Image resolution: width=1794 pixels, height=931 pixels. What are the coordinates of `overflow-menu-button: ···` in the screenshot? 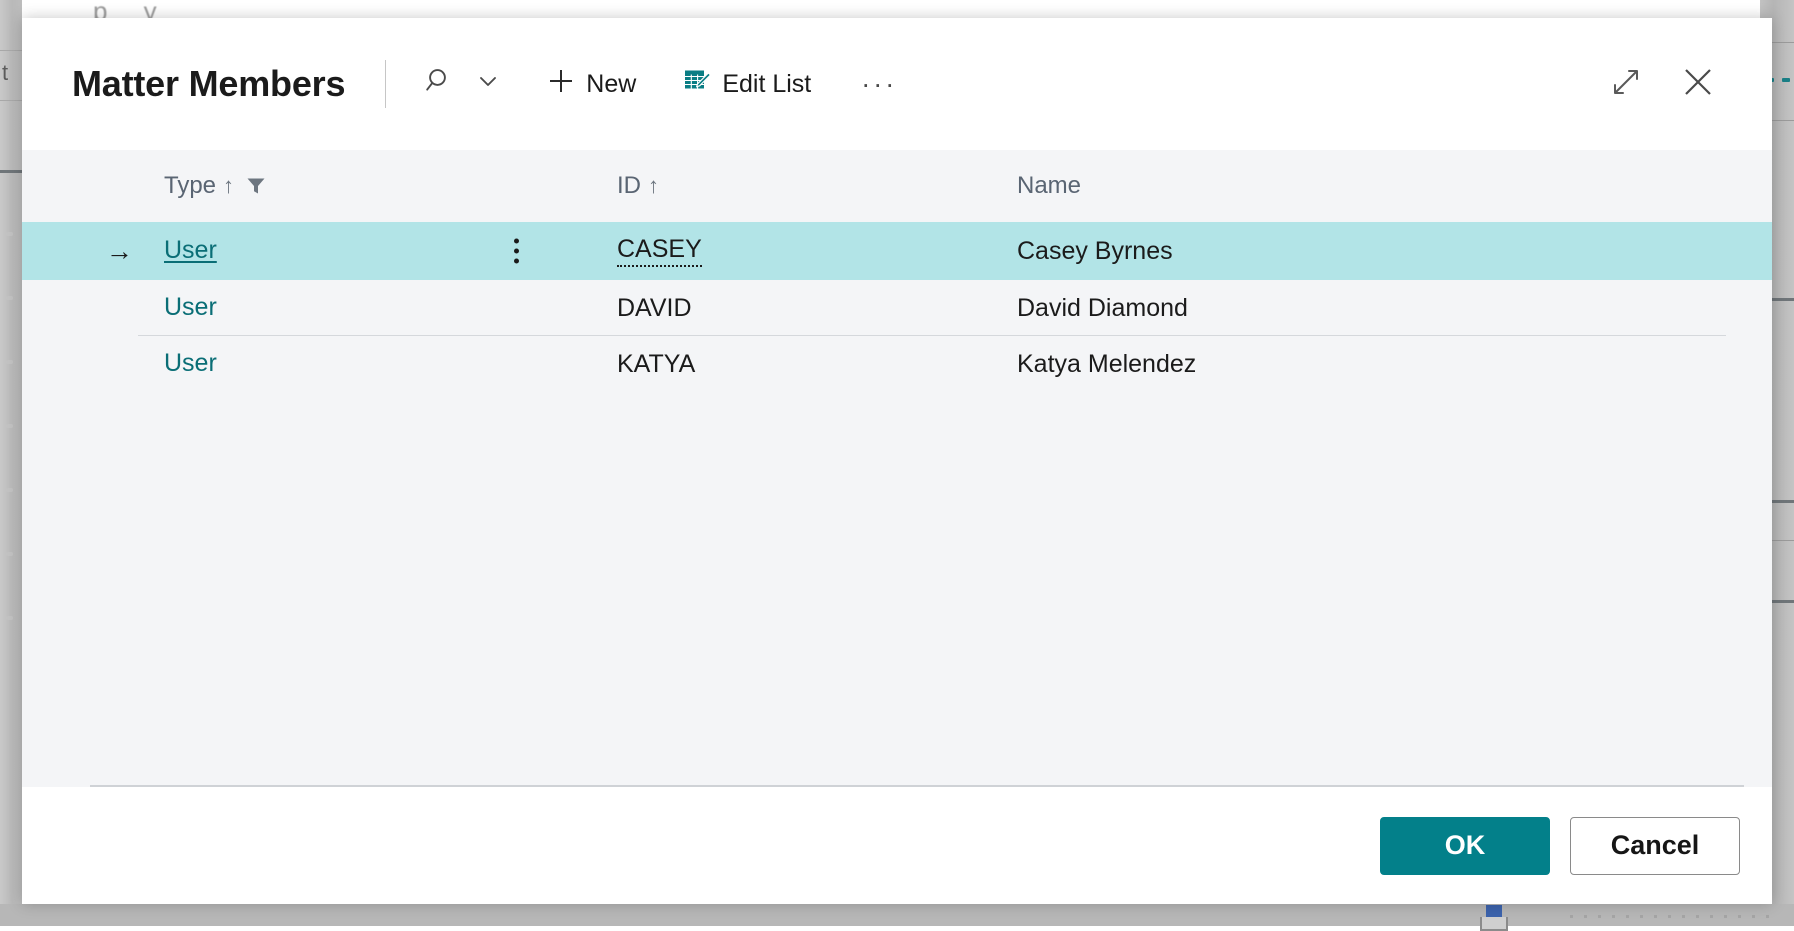 It's located at (879, 84).